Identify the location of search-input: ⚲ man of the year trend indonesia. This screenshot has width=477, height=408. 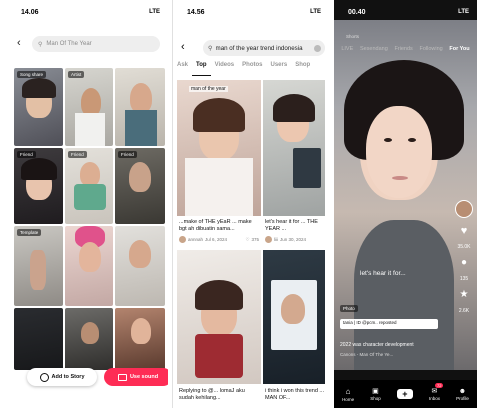
(264, 48).